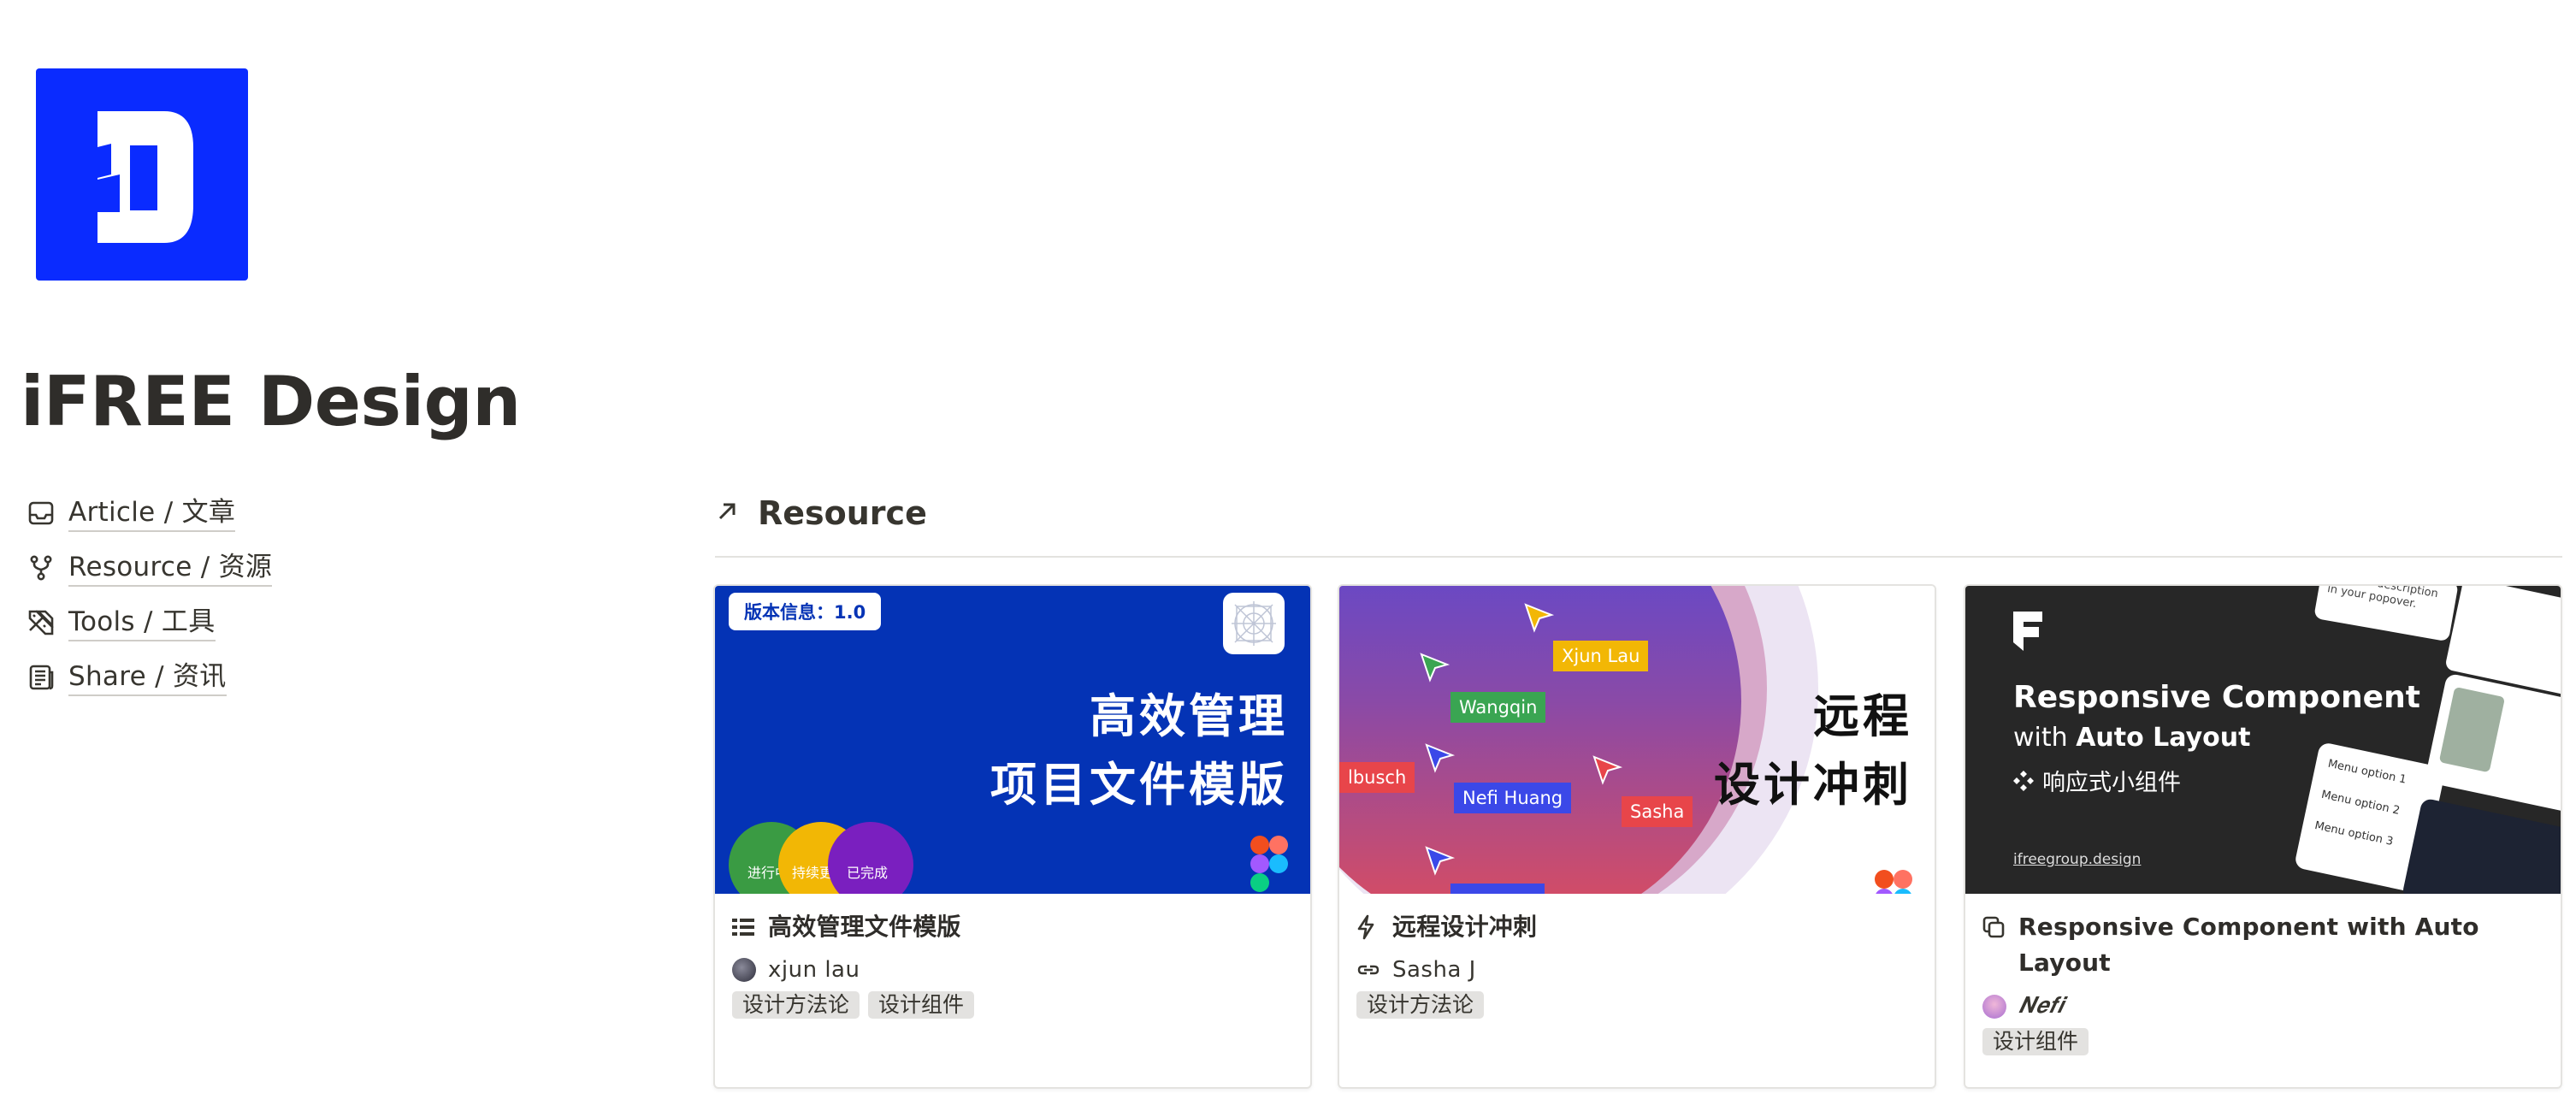  I want to click on name-tag: Wangqin, so click(1498, 707).